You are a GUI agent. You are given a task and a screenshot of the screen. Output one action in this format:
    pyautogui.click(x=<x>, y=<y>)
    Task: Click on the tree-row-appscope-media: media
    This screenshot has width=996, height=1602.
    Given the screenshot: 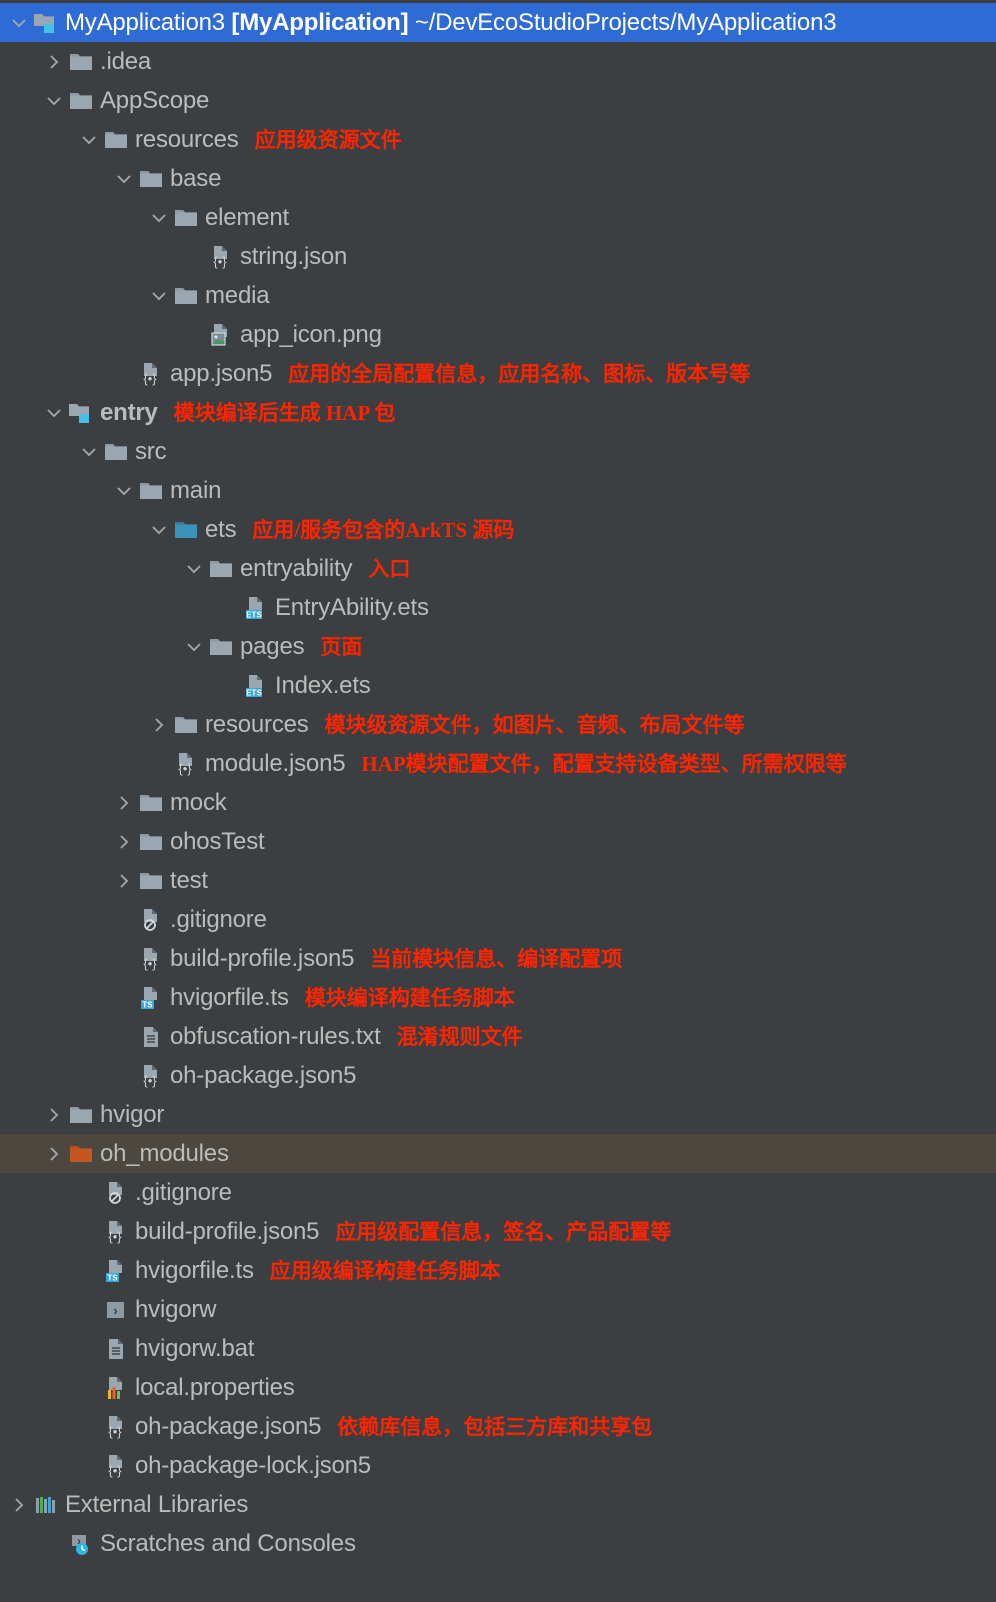 What is the action you would take?
    pyautogui.click(x=498, y=295)
    